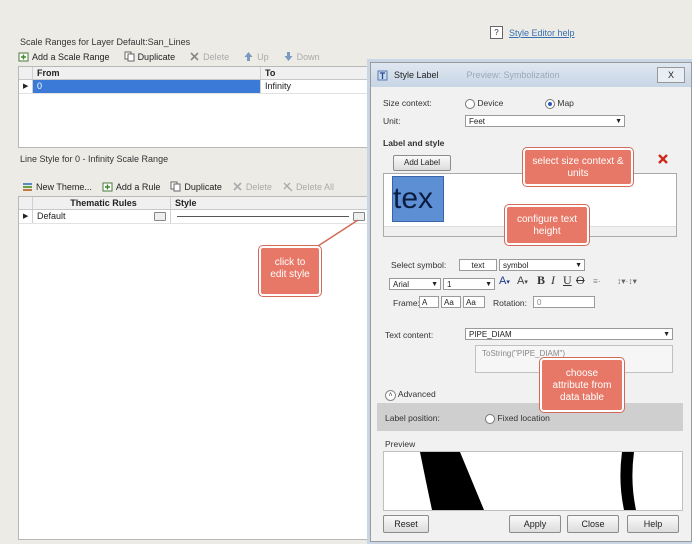 Image resolution: width=692 pixels, height=544 pixels. Describe the element at coordinates (510, 303) in the screenshot. I see `rotation-label: Rotation:` at that location.